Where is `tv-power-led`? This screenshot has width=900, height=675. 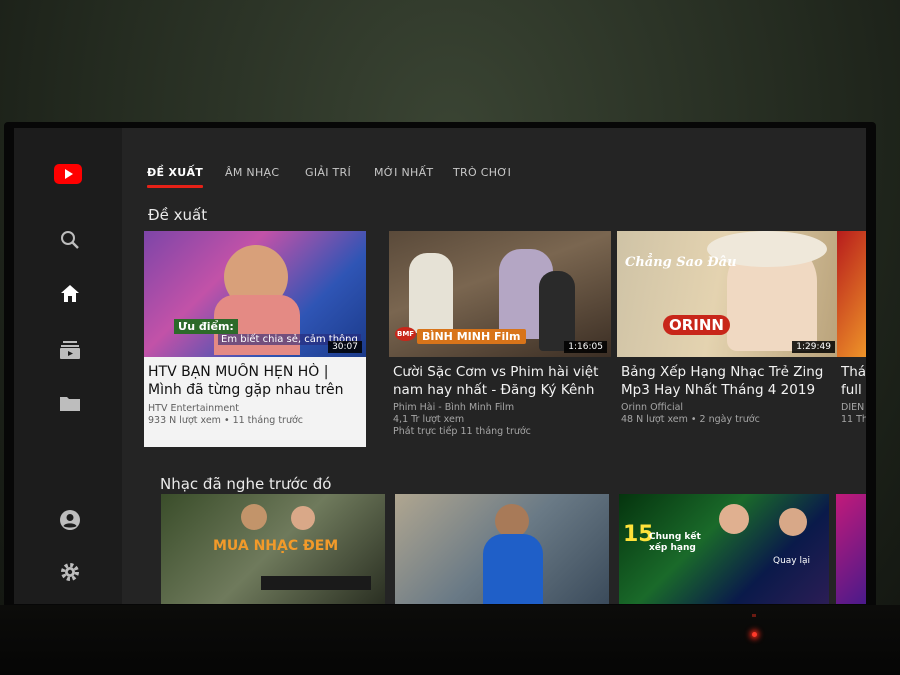 tv-power-led is located at coordinates (754, 634).